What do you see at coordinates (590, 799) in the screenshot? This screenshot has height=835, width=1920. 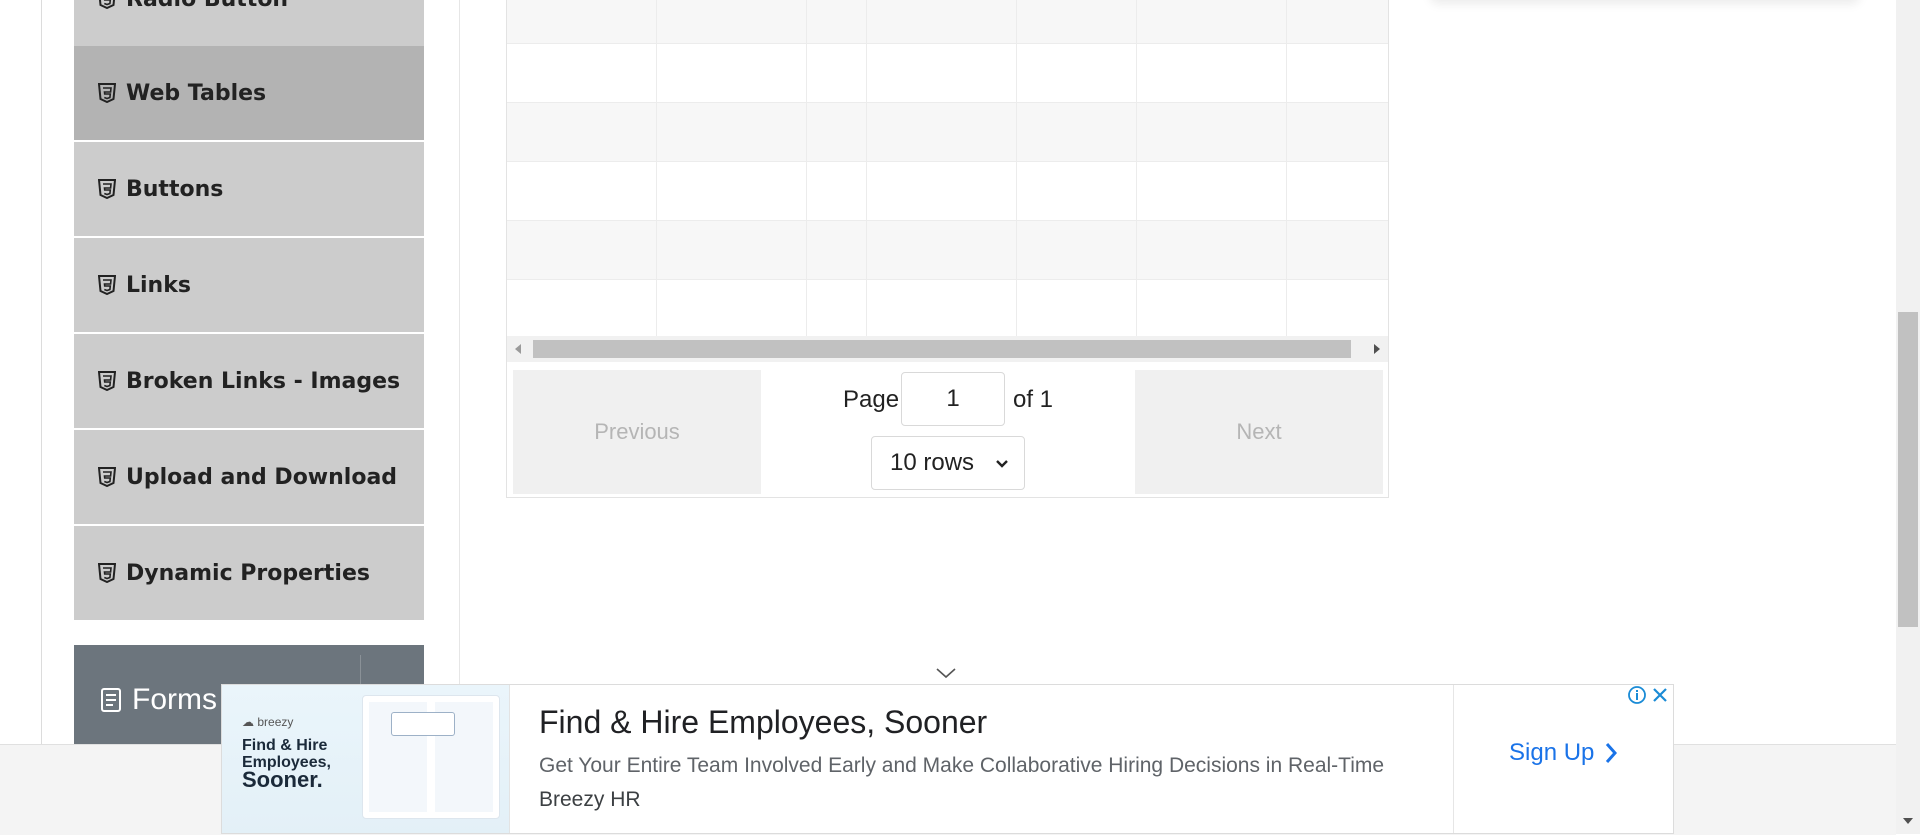 I see `ad-advertiser: Breezy HR` at bounding box center [590, 799].